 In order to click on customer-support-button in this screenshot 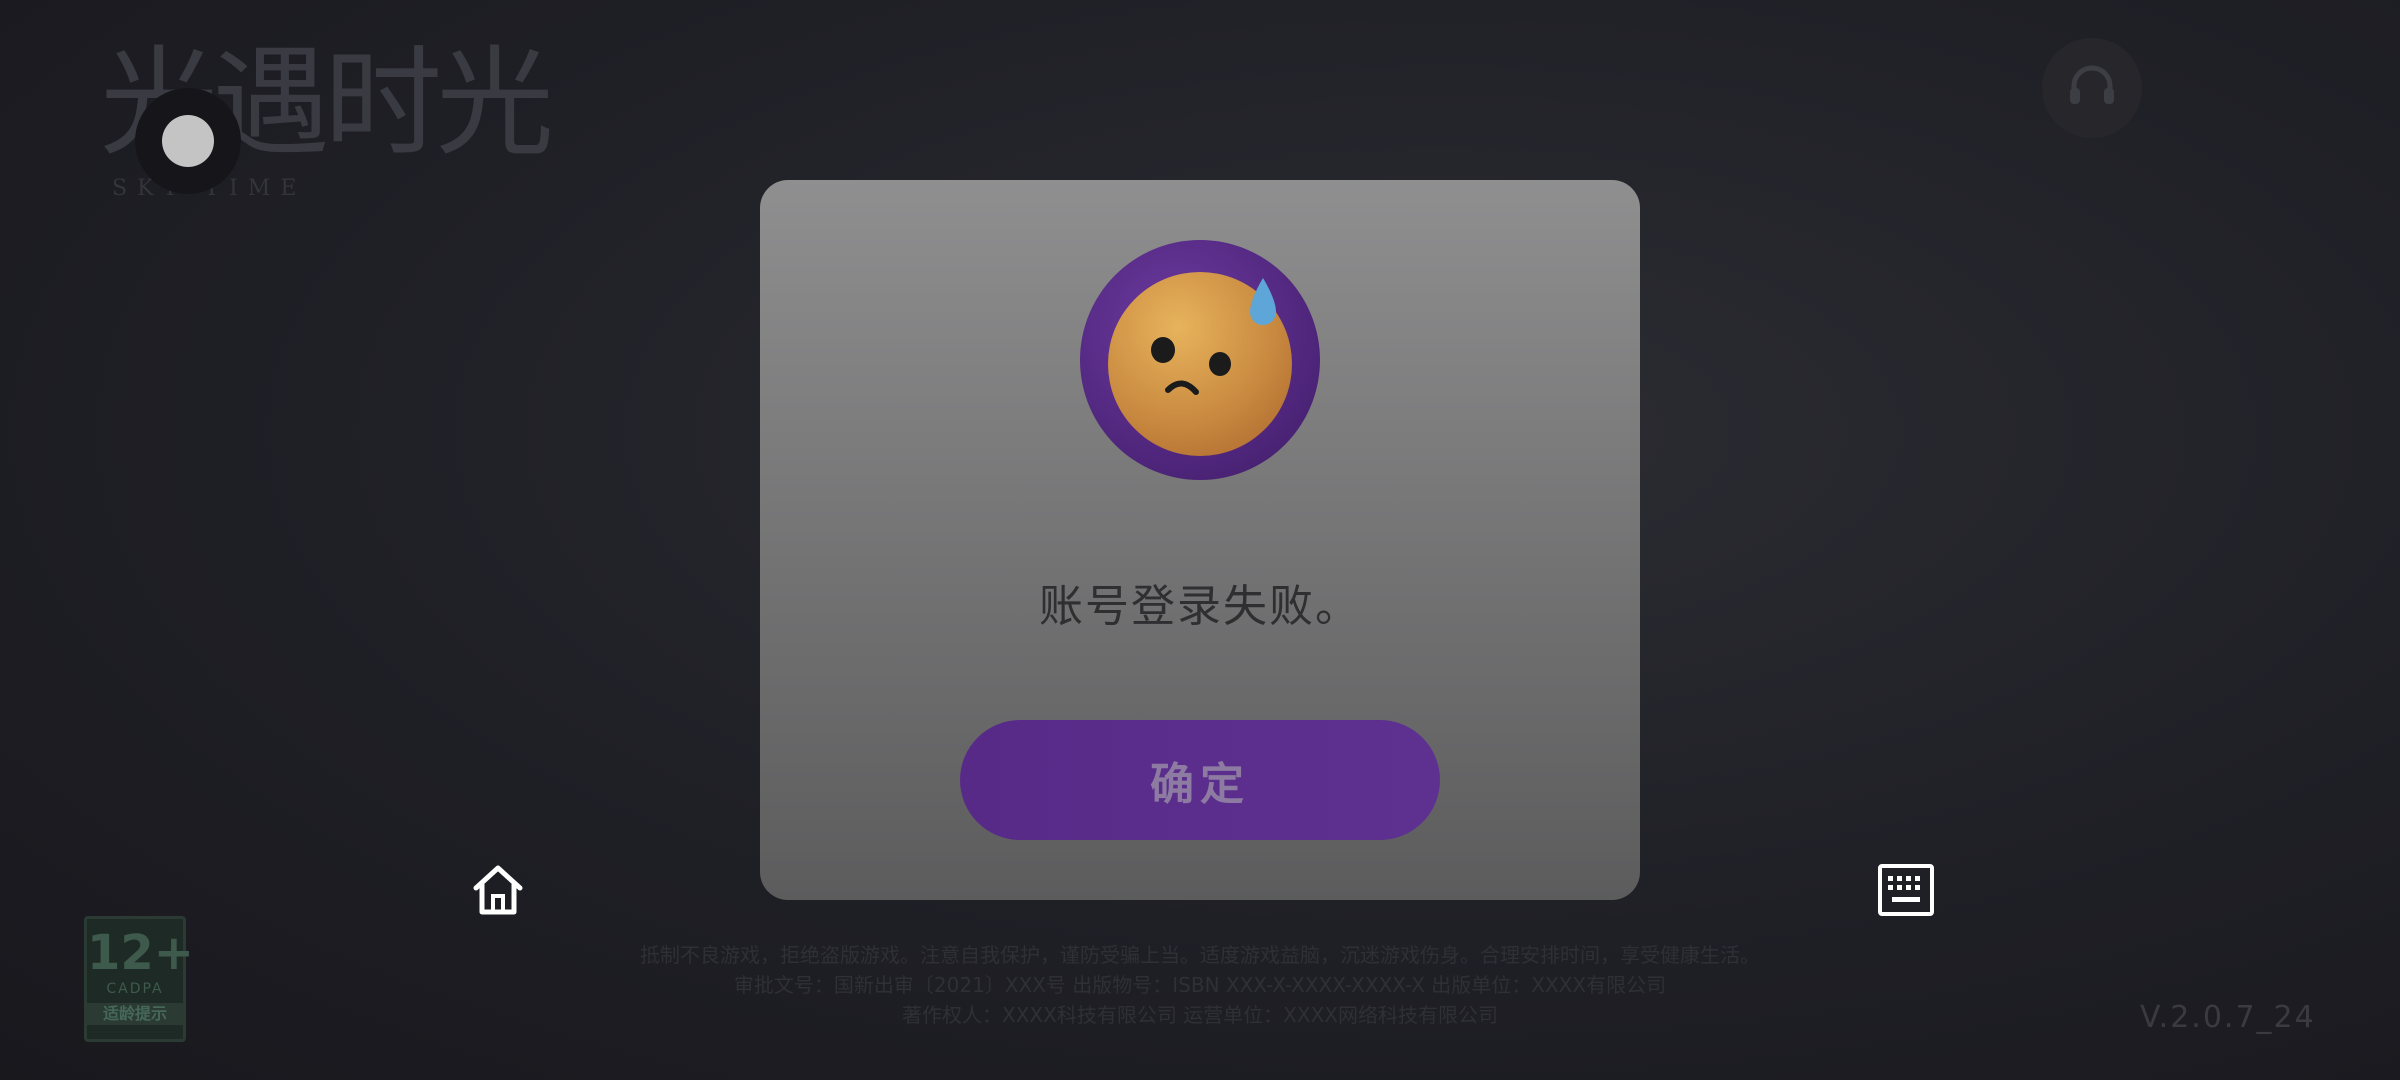, I will do `click(2092, 88)`.